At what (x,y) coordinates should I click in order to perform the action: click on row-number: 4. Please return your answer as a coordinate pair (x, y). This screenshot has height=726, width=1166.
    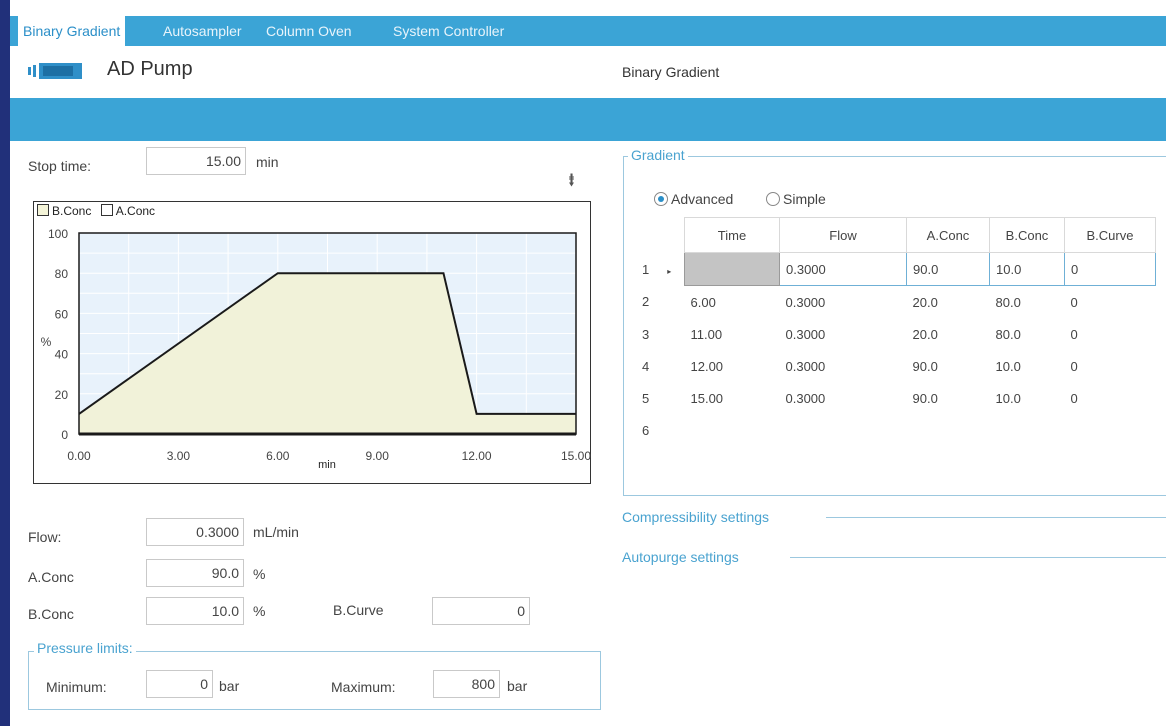
    Looking at the image, I should click on (646, 366).